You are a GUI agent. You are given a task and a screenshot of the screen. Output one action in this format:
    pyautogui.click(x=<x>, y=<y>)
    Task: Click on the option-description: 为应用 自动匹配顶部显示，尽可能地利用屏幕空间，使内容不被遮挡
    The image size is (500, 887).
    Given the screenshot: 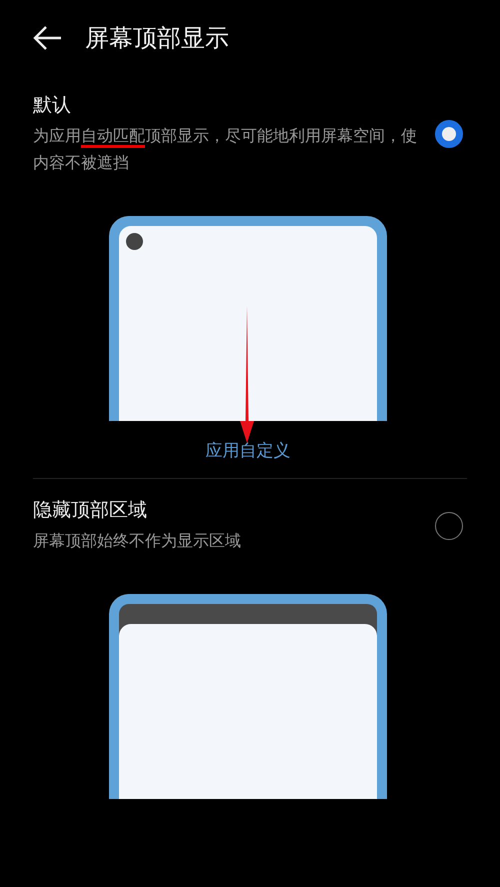 What is the action you would take?
    pyautogui.click(x=225, y=149)
    